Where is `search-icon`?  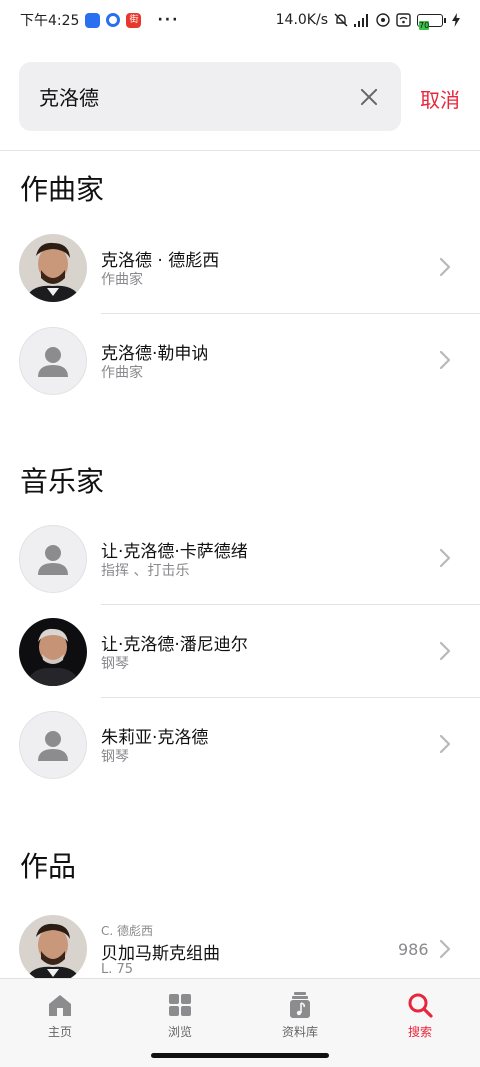 search-icon is located at coordinates (420, 1005).